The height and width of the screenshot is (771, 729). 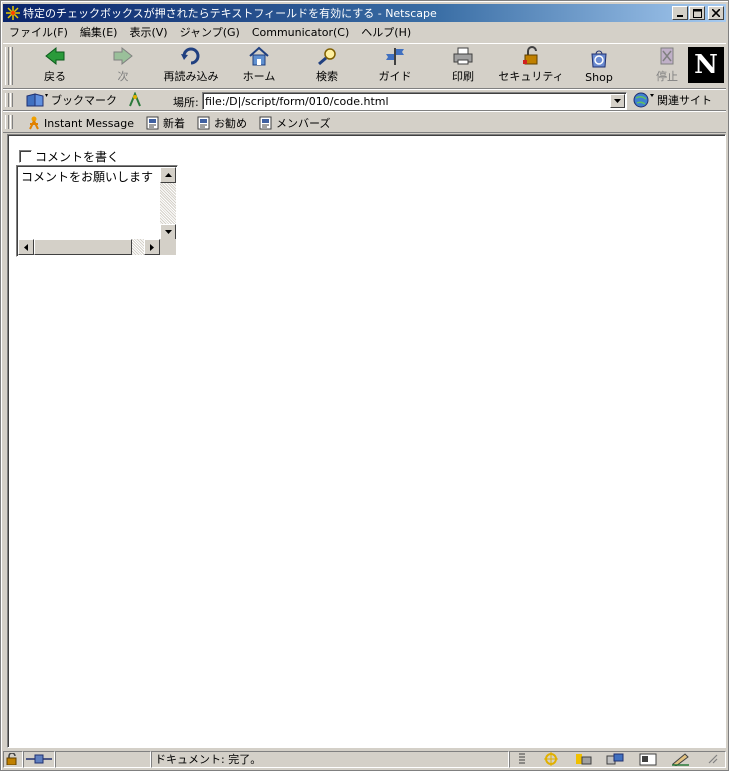 I want to click on guide-button: ガイド, so click(x=395, y=66).